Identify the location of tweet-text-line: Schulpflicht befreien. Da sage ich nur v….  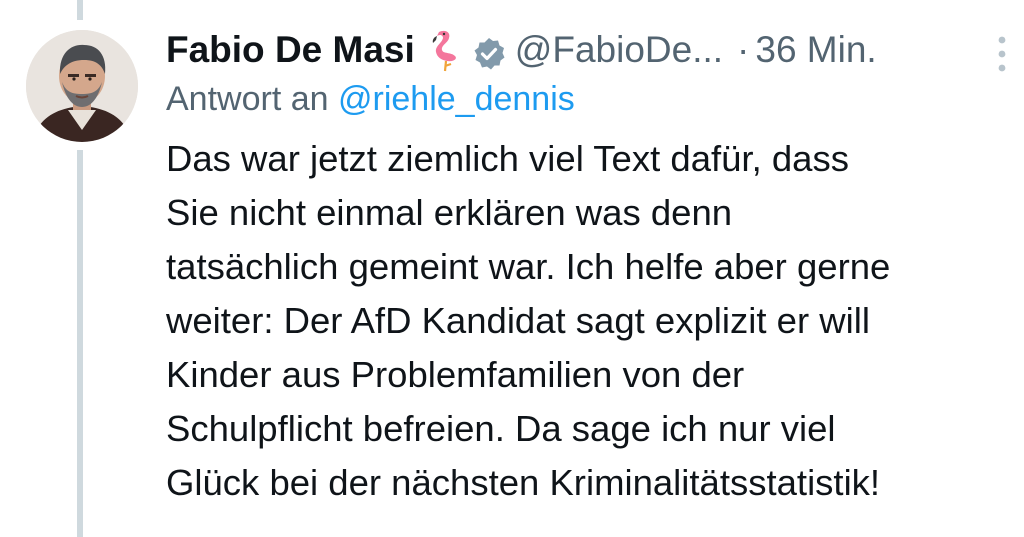
(501, 428).